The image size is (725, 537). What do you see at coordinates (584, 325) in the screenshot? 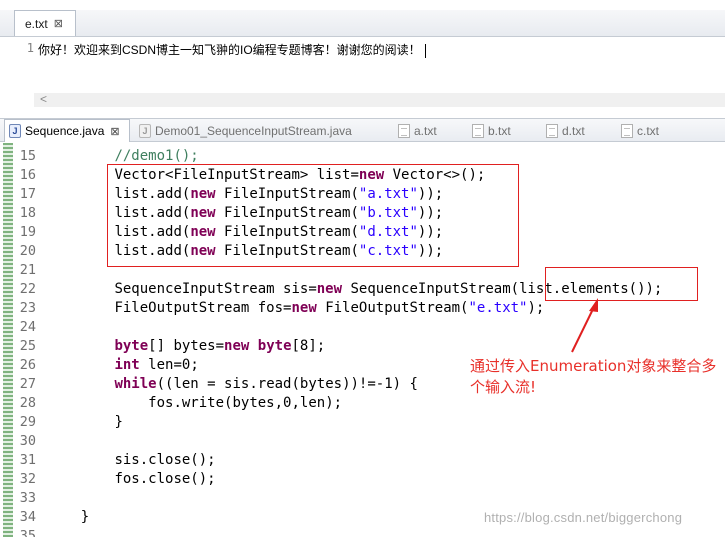
I see `annotation-arrow-icon` at bounding box center [584, 325].